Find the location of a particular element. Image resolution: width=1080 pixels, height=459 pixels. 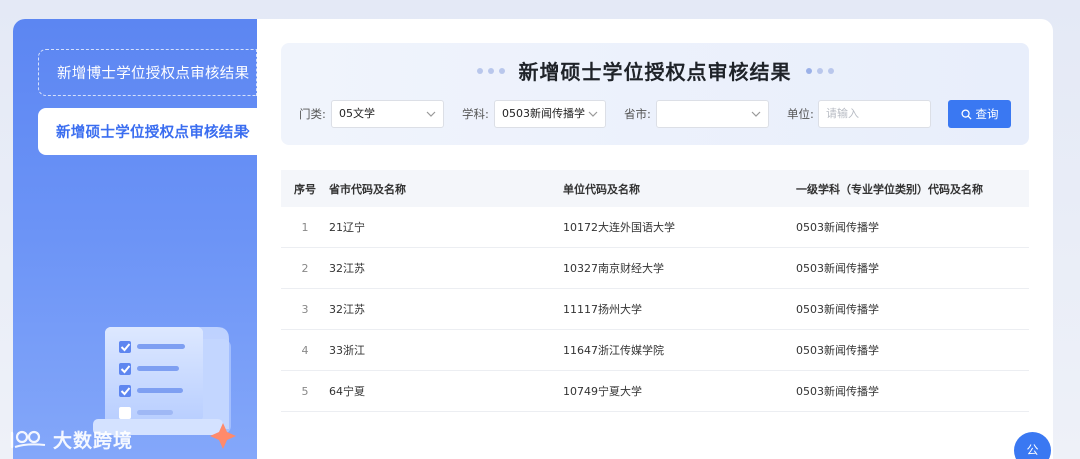

cell-province: 21辽宁 is located at coordinates (347, 227).